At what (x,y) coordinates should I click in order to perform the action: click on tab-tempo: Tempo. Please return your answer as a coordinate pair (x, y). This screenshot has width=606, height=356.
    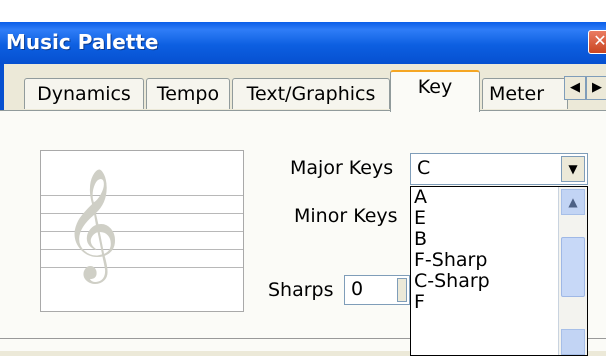
    Looking at the image, I should click on (188, 93).